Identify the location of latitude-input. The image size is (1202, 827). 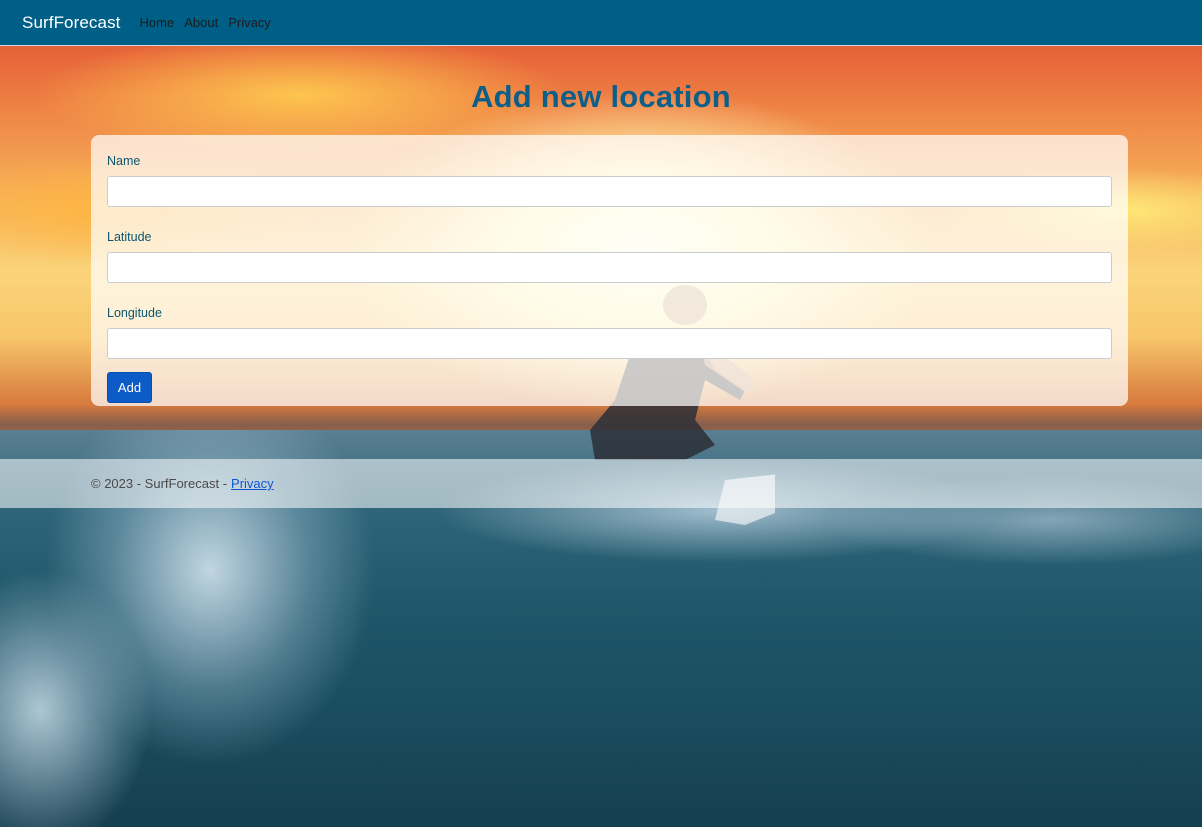
(609, 267).